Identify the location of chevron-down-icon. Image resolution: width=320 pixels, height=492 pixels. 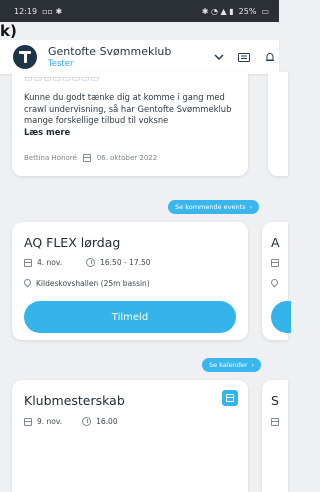
(219, 57).